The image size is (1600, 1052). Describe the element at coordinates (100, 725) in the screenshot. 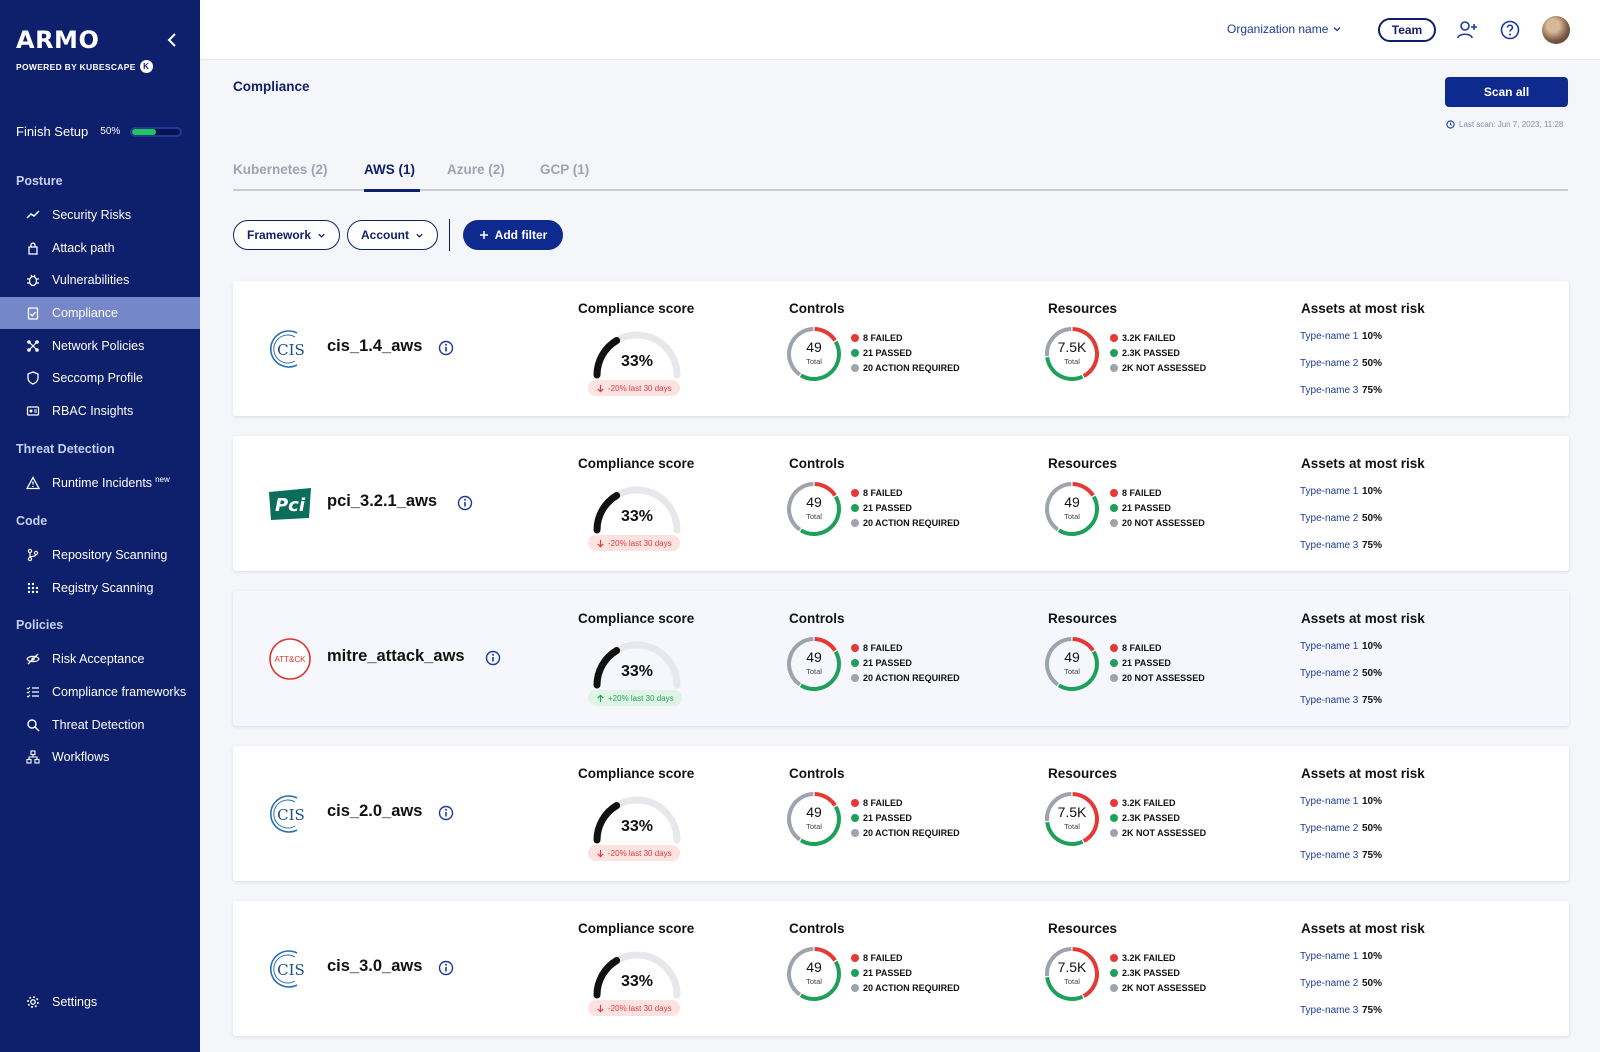

I see `sidebar-item-threat-detection: Threat Detection` at that location.